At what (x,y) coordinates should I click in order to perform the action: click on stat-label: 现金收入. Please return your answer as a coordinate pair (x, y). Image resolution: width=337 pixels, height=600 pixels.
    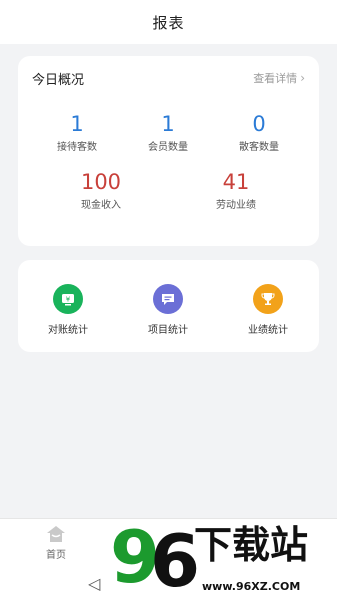
    Looking at the image, I should click on (101, 205).